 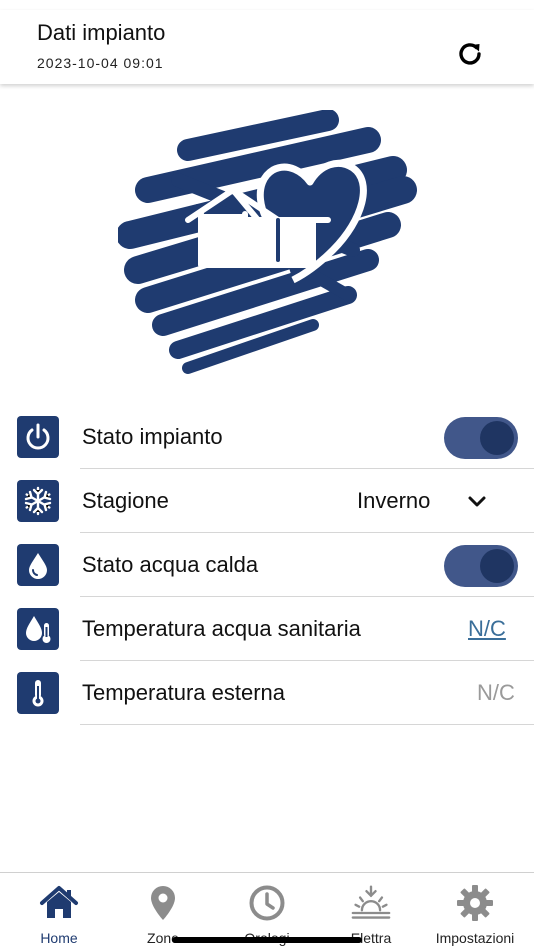 What do you see at coordinates (183, 692) in the screenshot?
I see `row-label: Temperatura esterna` at bounding box center [183, 692].